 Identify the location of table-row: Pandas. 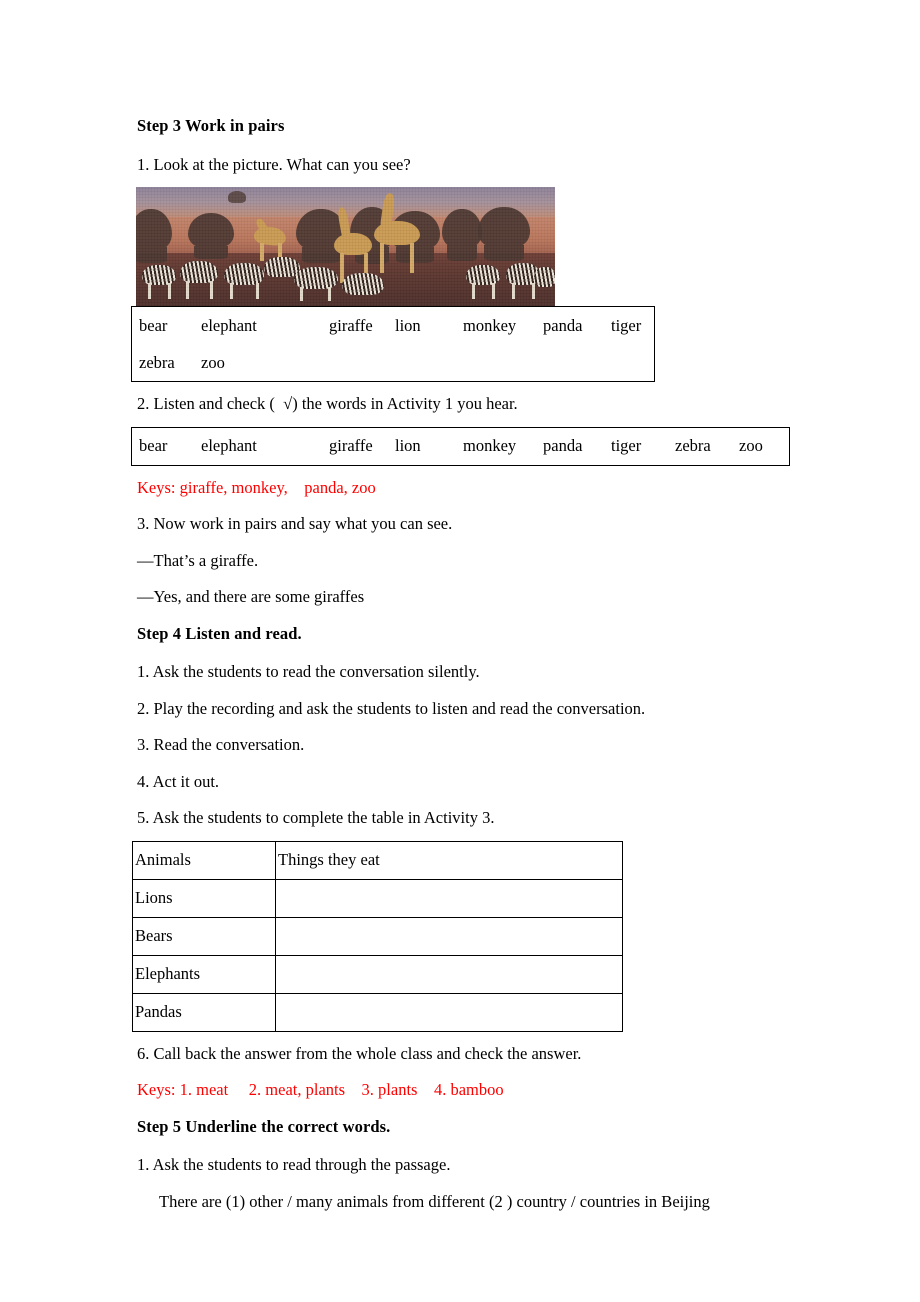
(377, 1012).